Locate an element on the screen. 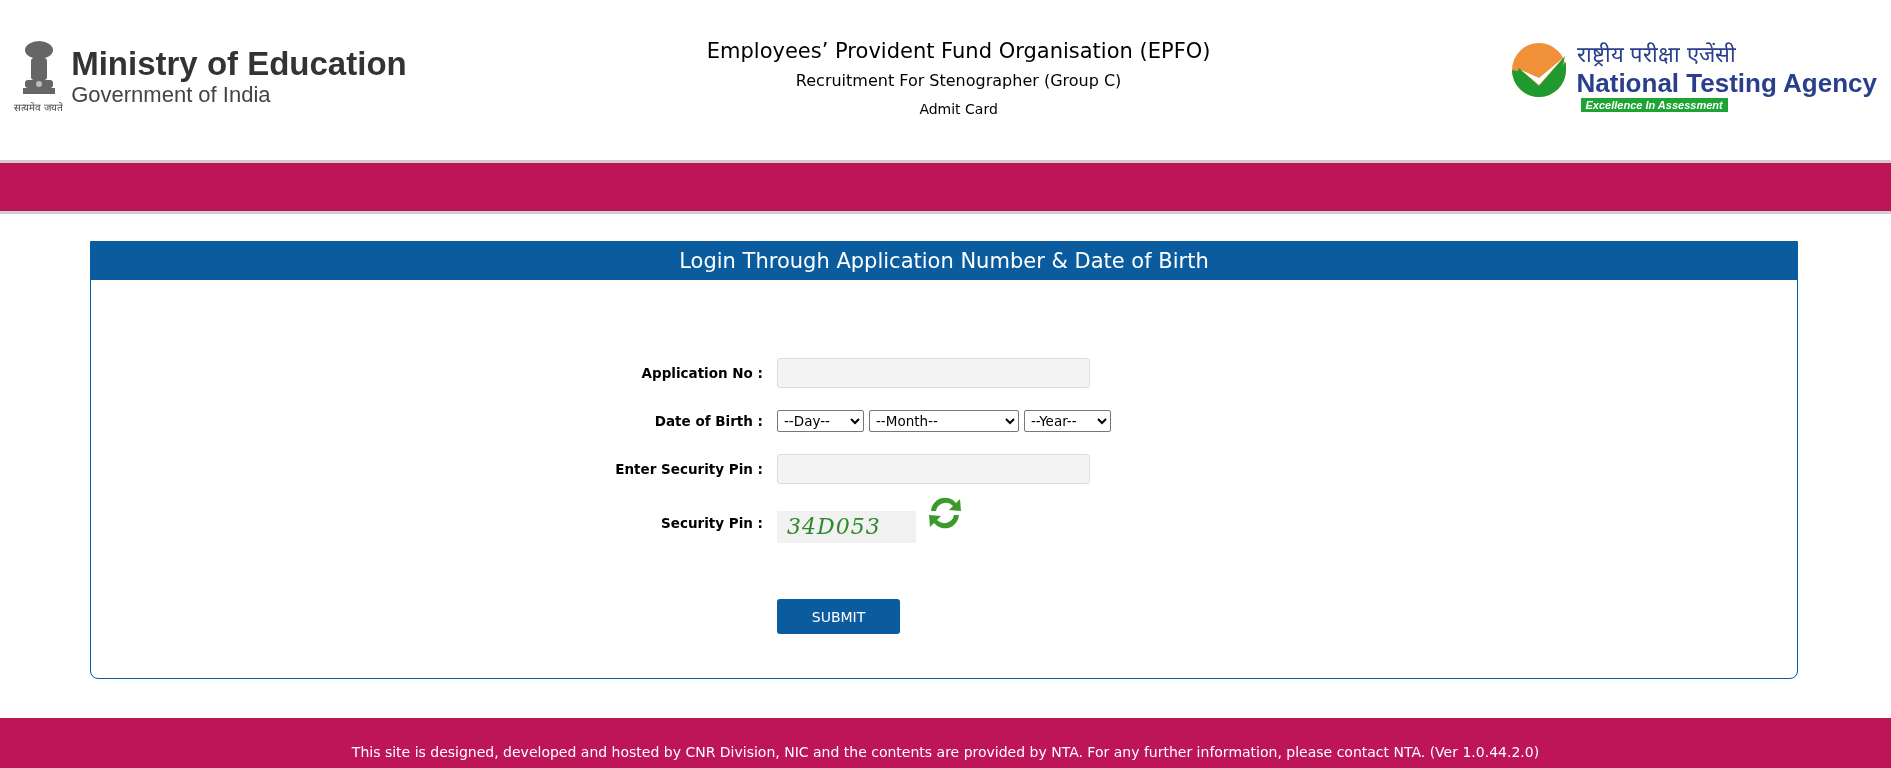 Image resolution: width=1891 pixels, height=768 pixels. page-title: Admit Card is located at coordinates (958, 109).